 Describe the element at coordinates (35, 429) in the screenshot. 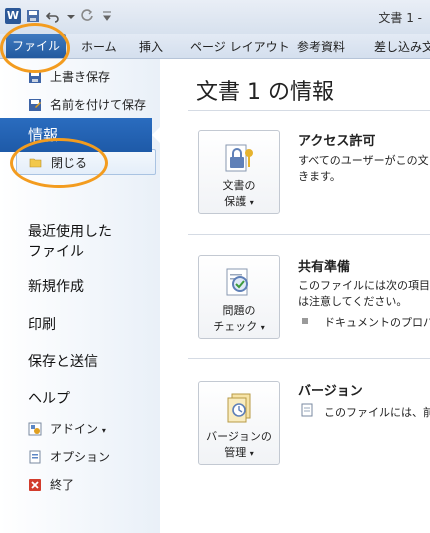

I see `addin-icon` at that location.